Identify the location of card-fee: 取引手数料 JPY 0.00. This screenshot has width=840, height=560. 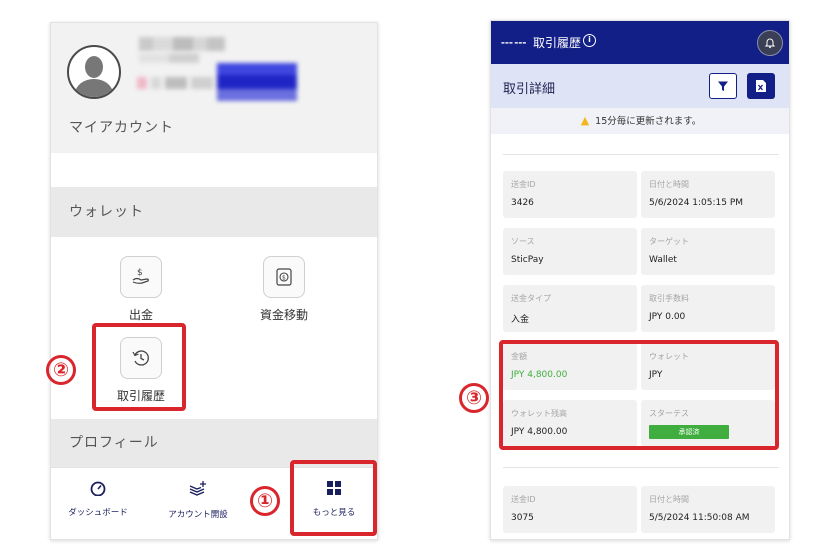
(708, 308).